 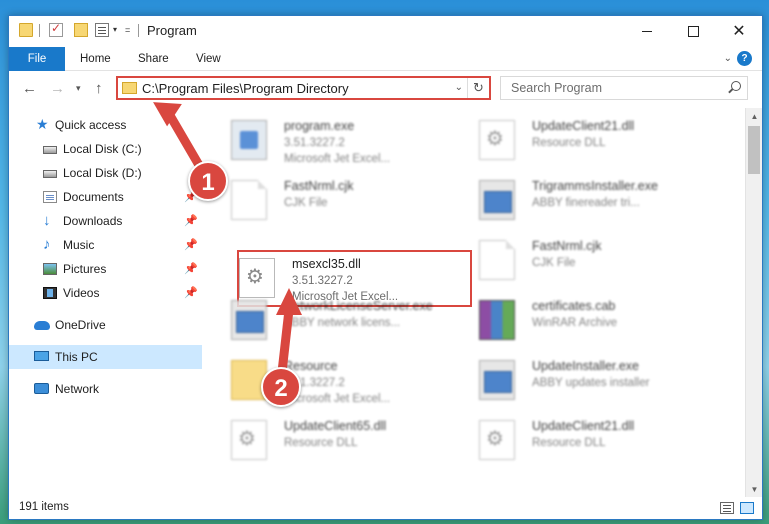 I want to click on sidebar-item-downloads: ↓ Downloads 📌, so click(x=105, y=221).